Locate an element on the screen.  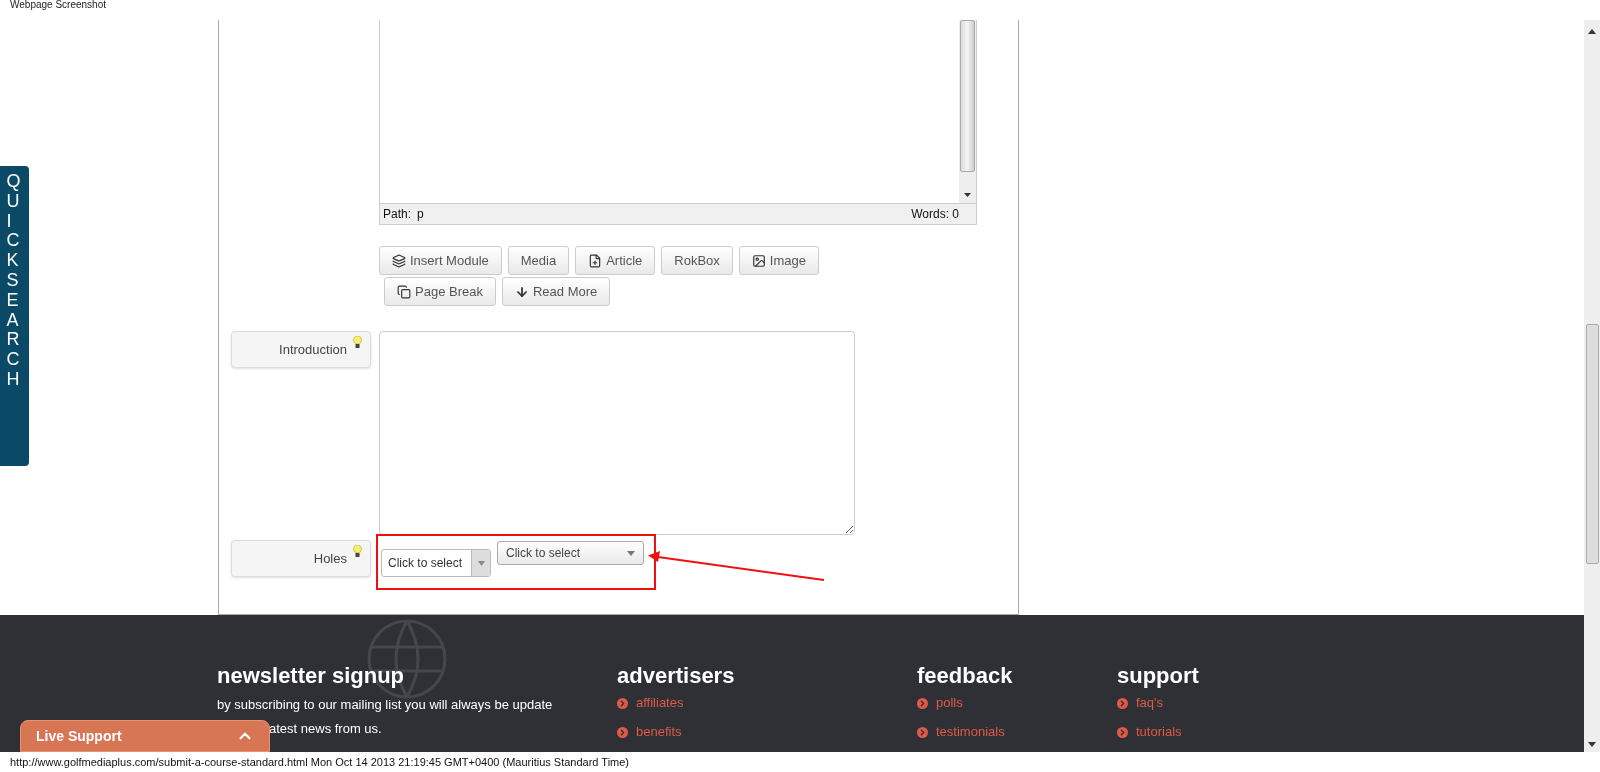
editor-button: Media is located at coordinates (538, 260).